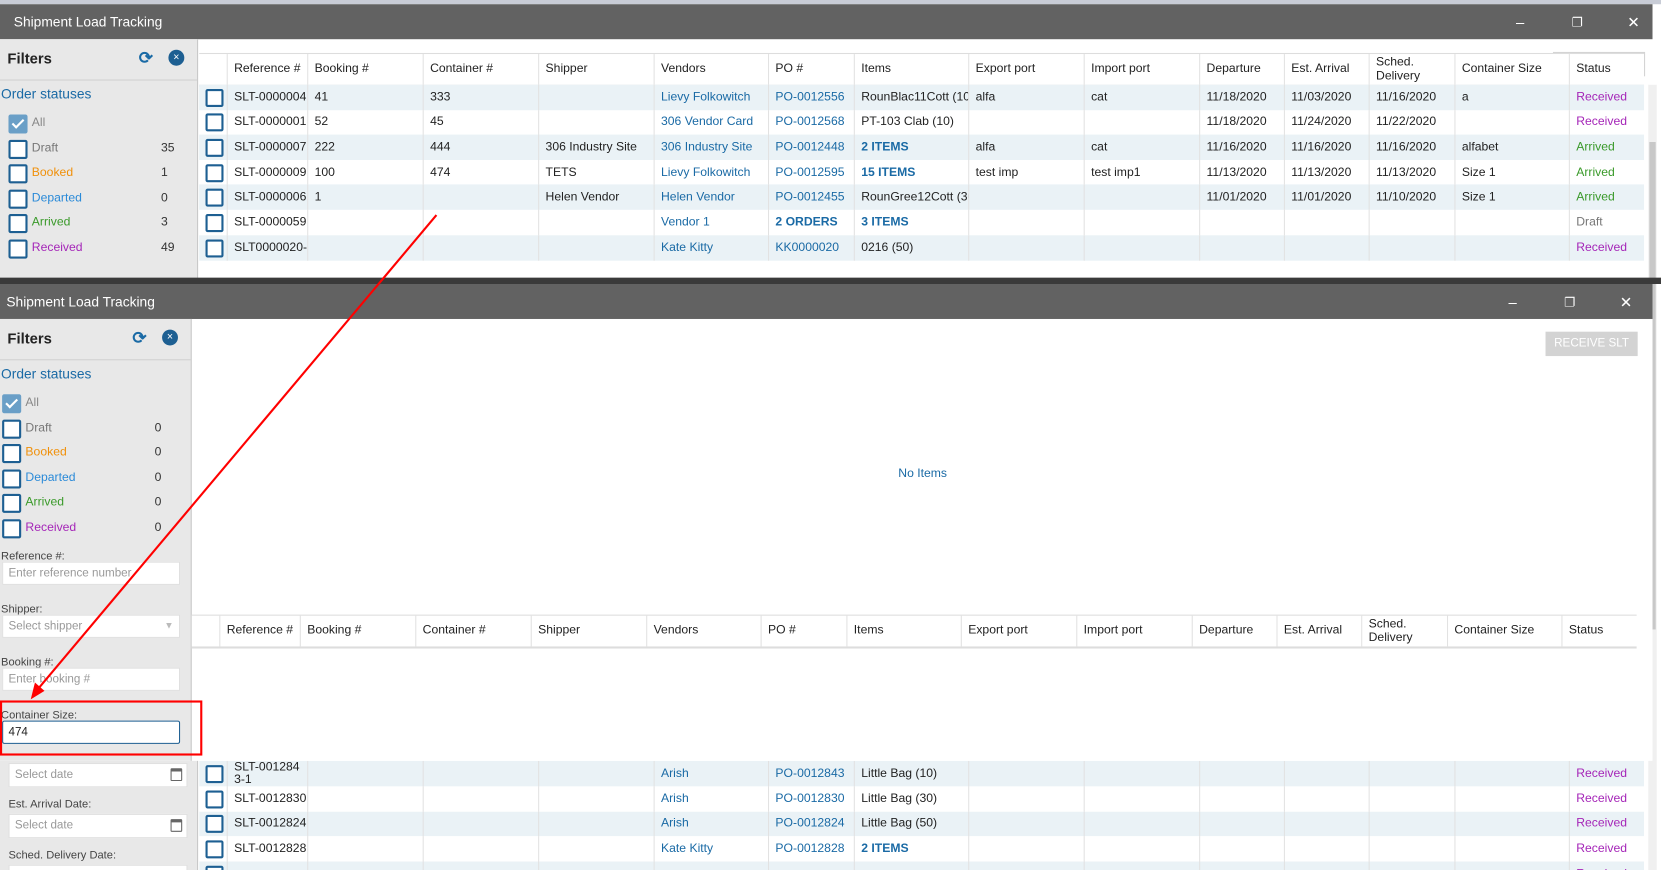  What do you see at coordinates (810, 865) in the screenshot?
I see `cell-po` at bounding box center [810, 865].